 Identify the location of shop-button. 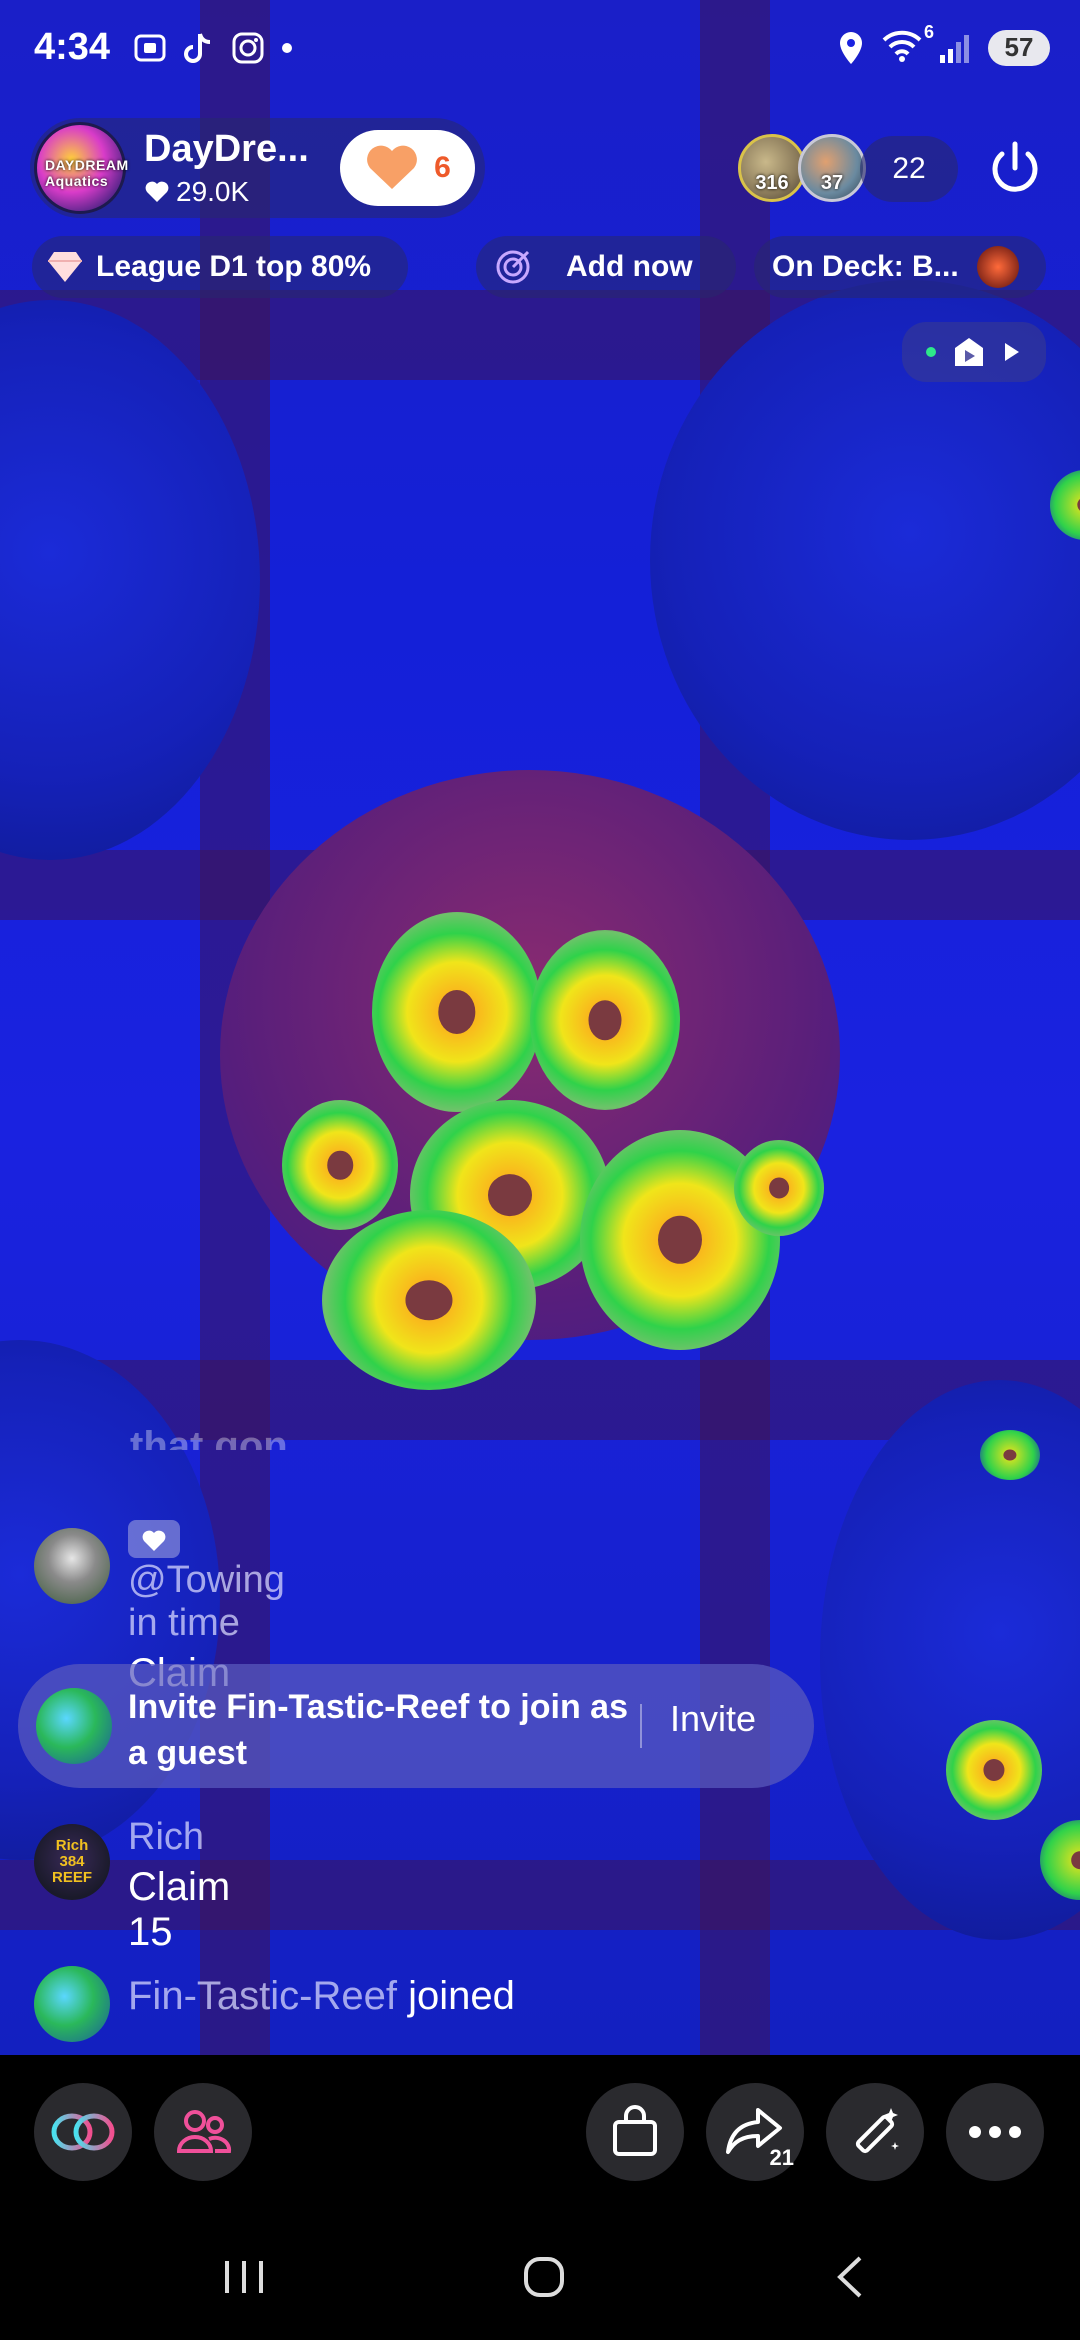
(635, 2132).